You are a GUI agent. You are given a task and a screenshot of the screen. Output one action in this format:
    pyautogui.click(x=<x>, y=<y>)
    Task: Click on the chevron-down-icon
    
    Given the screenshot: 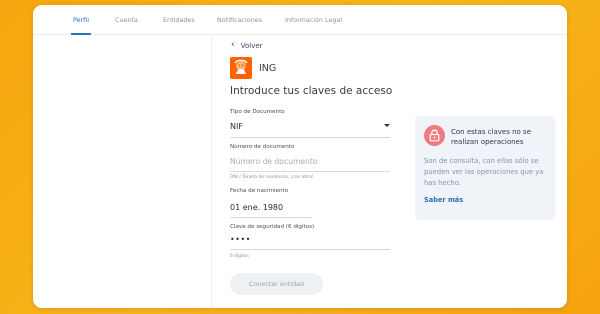 What is the action you would take?
    pyautogui.click(x=387, y=125)
    